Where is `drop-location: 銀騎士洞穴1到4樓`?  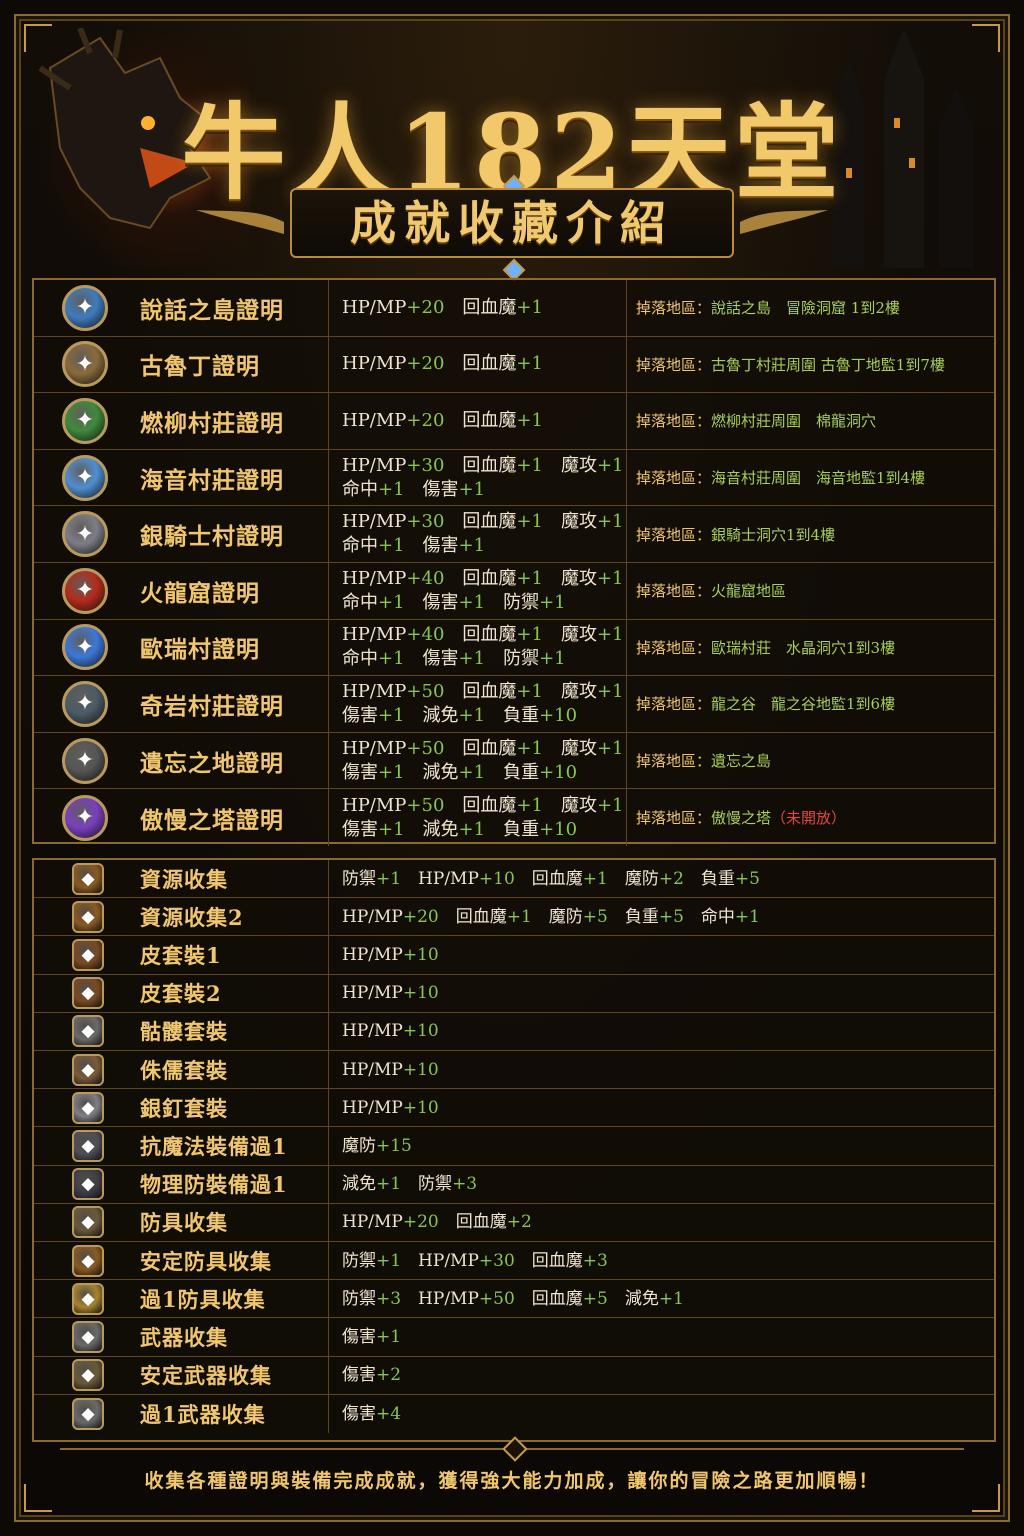 drop-location: 銀騎士洞穴1到4樓 is located at coordinates (773, 534).